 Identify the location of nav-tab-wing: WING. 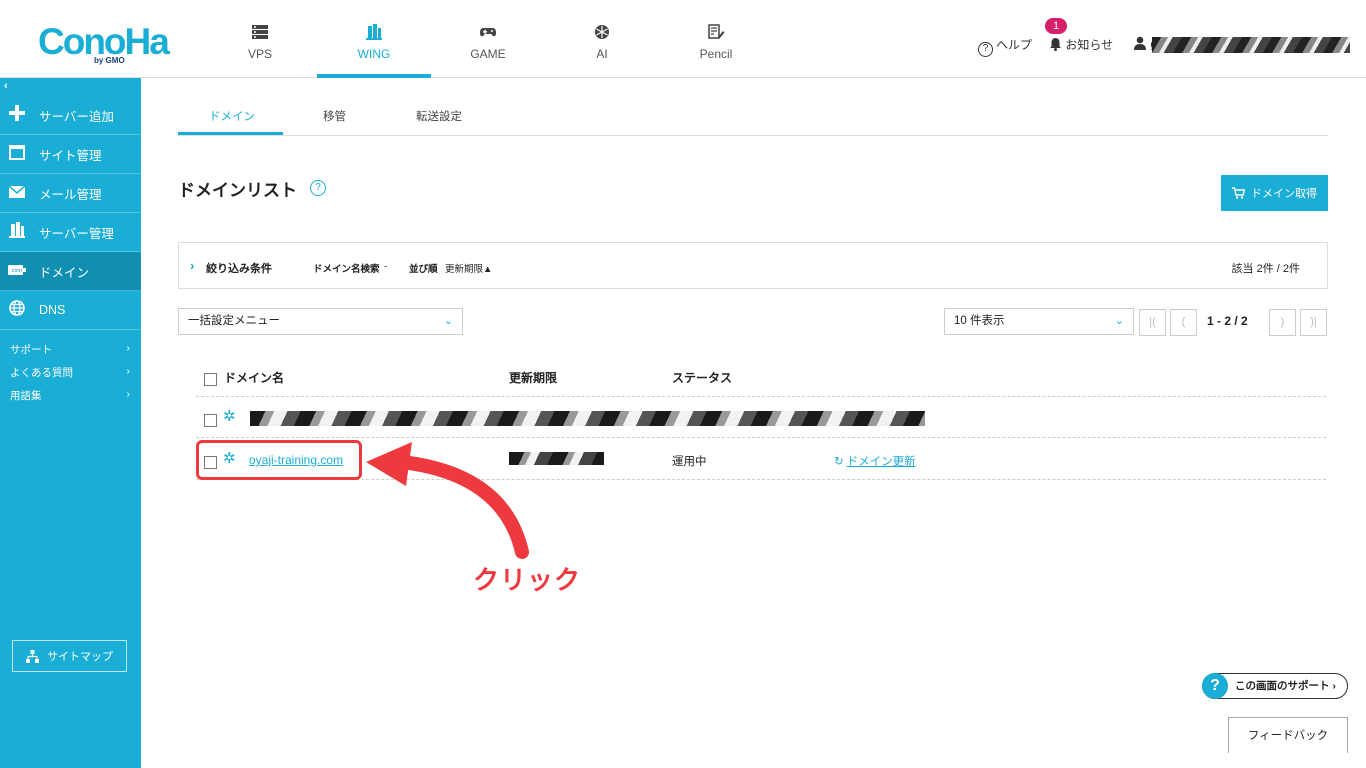
(374, 39).